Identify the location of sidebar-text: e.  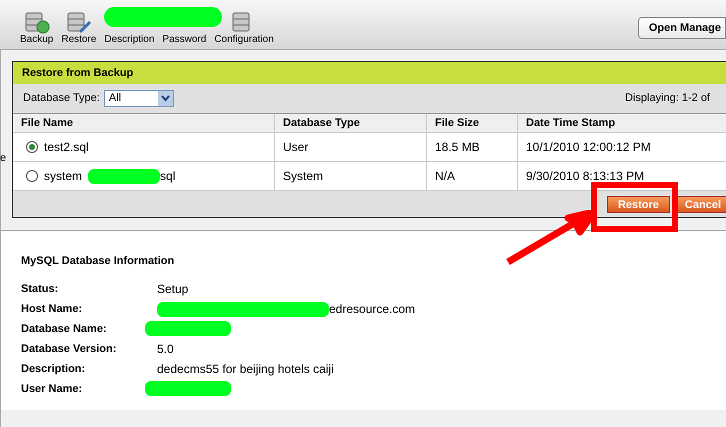
(3, 158).